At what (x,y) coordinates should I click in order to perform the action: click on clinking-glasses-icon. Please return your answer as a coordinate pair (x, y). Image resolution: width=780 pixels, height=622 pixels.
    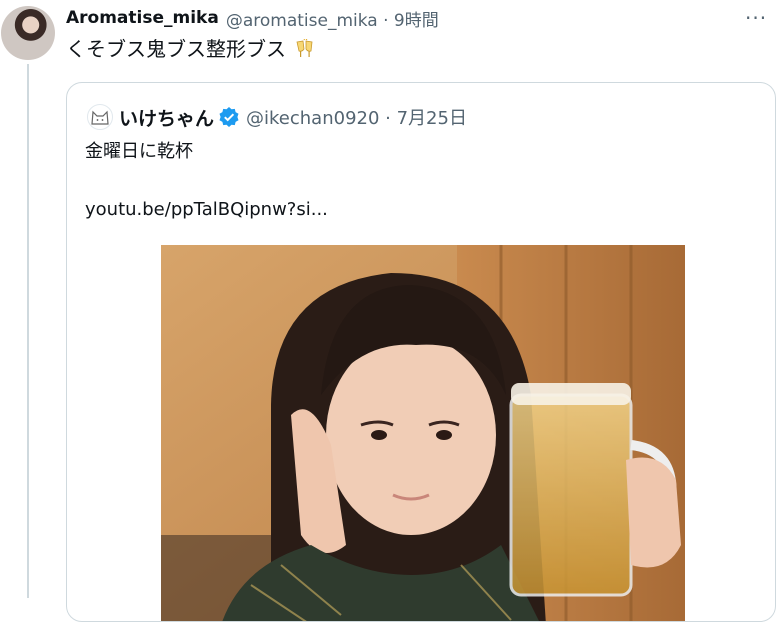
    Looking at the image, I should click on (304, 48).